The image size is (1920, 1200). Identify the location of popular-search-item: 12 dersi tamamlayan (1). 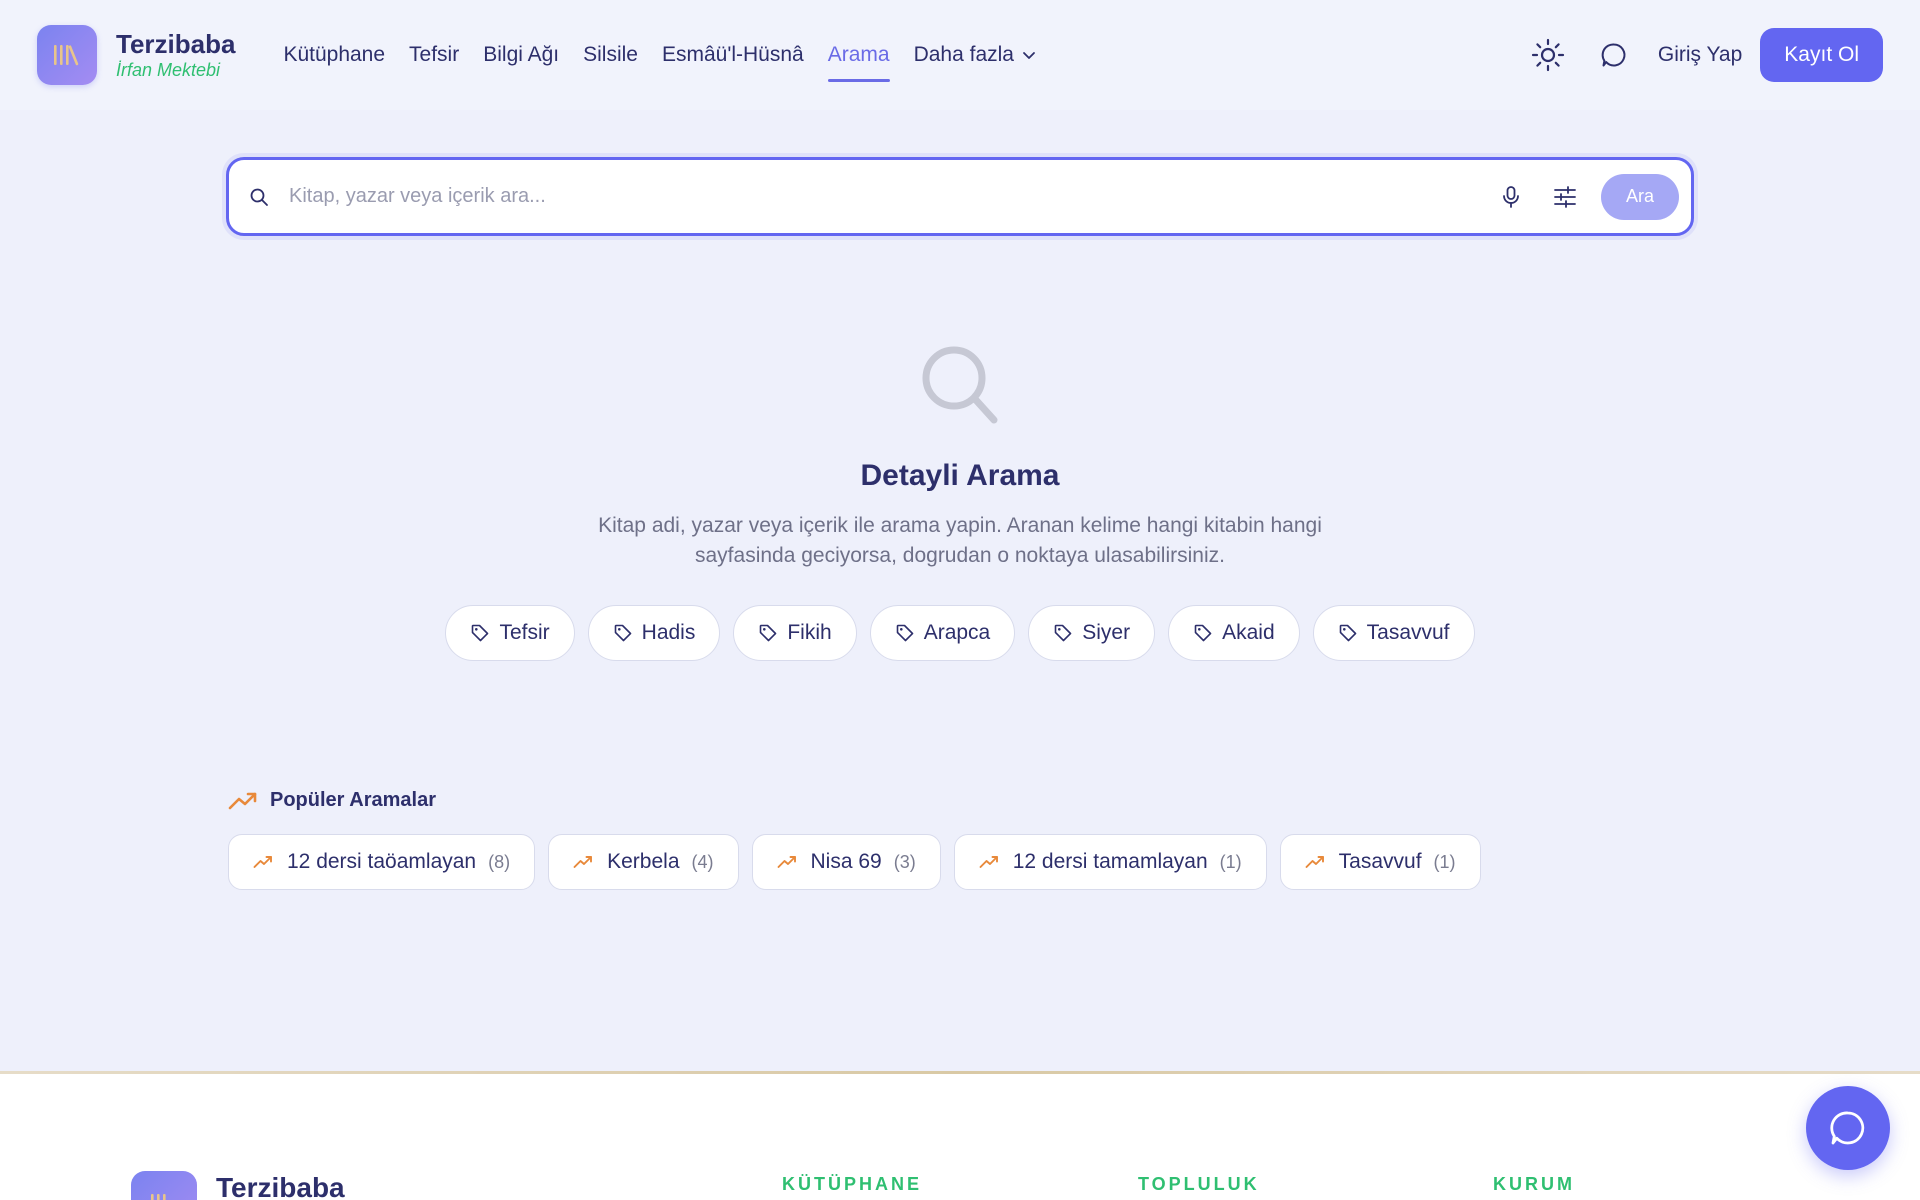
(1110, 862).